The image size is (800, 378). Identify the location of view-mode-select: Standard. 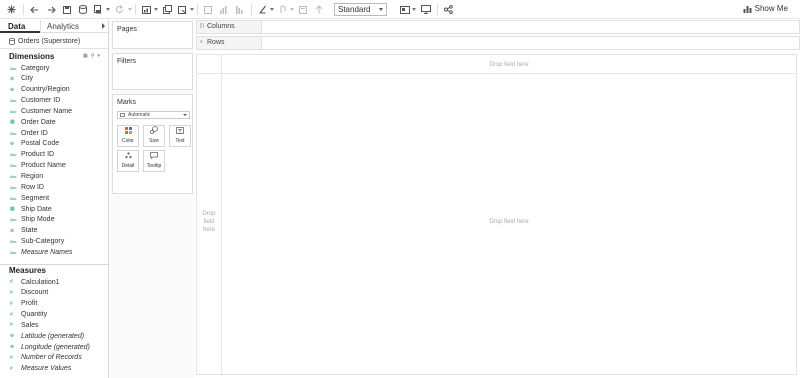
(360, 9).